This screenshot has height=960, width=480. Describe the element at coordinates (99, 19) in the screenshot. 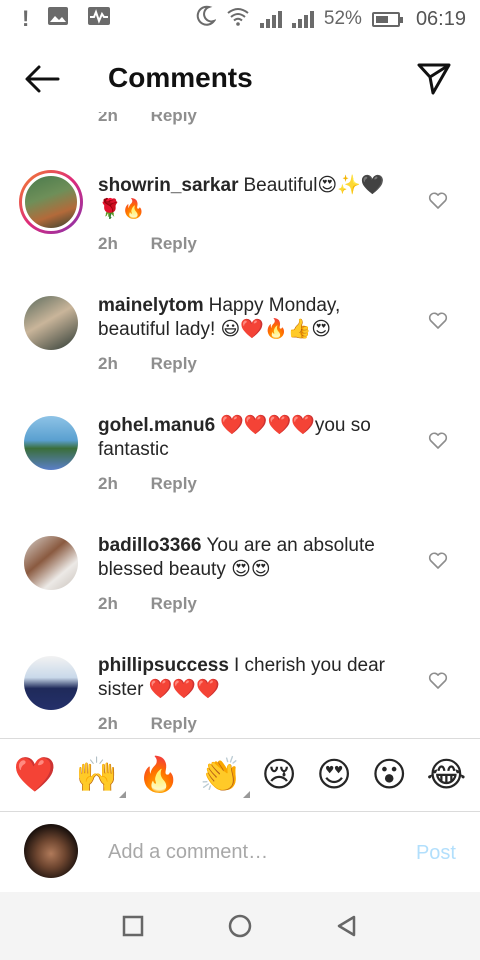

I see `activity-icon` at that location.